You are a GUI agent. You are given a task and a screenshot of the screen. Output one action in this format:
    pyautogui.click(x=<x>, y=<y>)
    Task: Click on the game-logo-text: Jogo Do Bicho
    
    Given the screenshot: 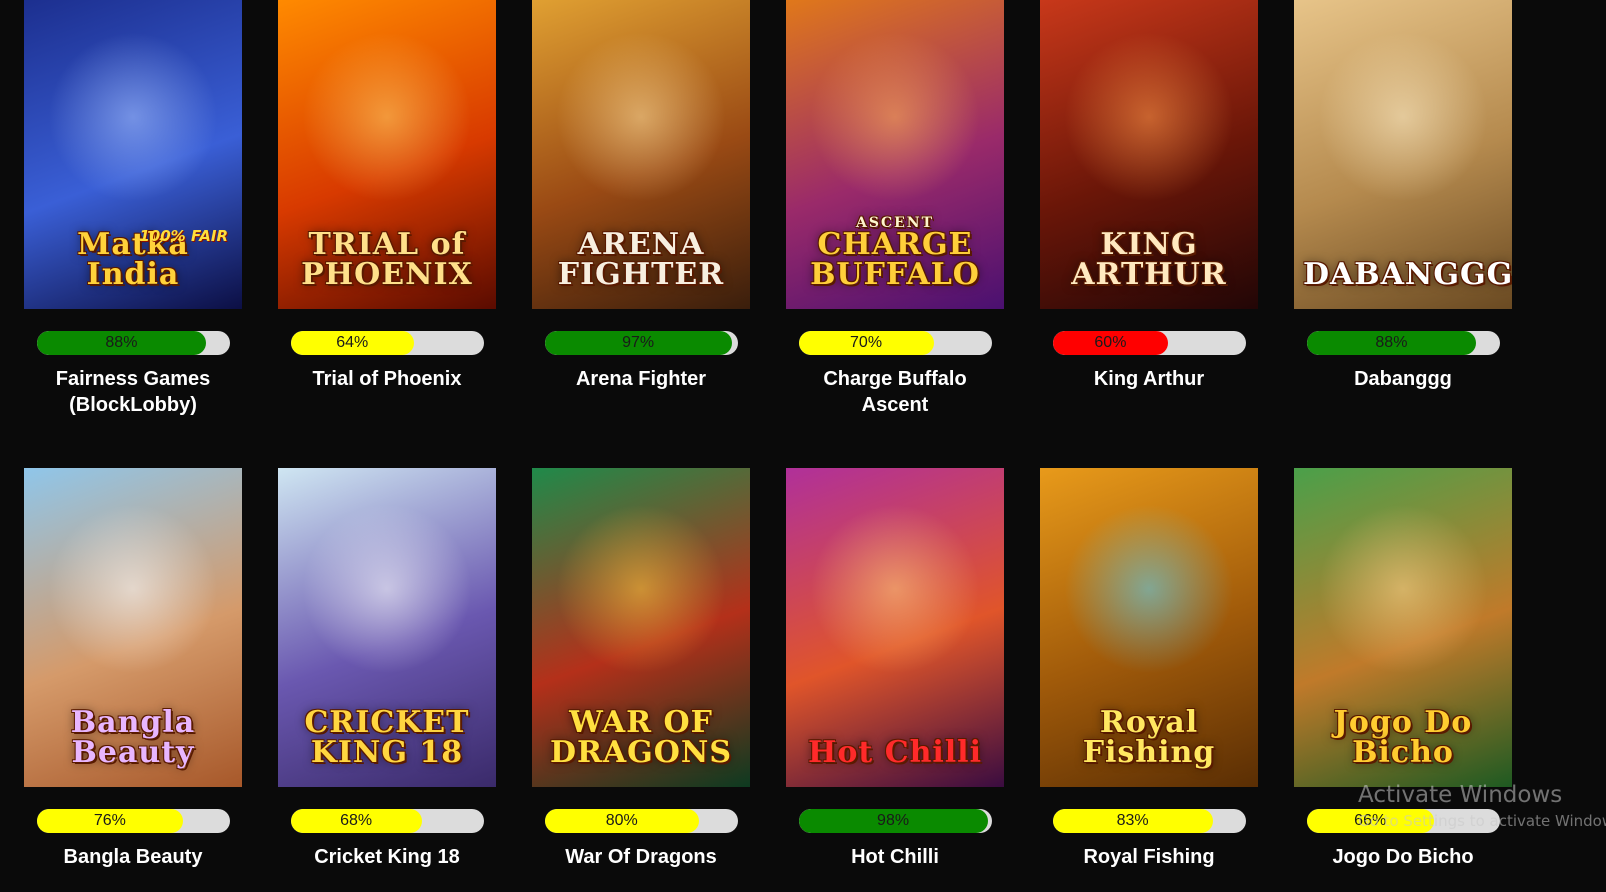 What is the action you would take?
    pyautogui.click(x=1403, y=737)
    